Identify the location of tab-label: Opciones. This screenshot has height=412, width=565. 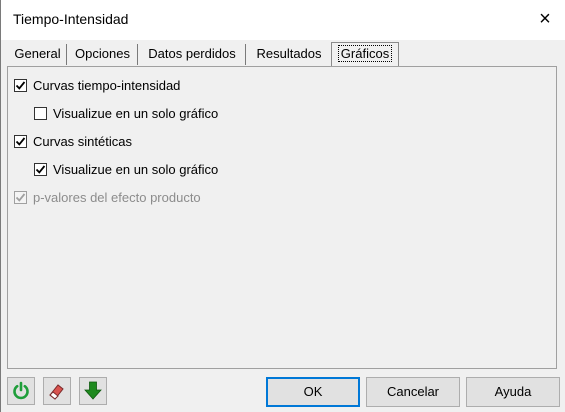
(102, 53).